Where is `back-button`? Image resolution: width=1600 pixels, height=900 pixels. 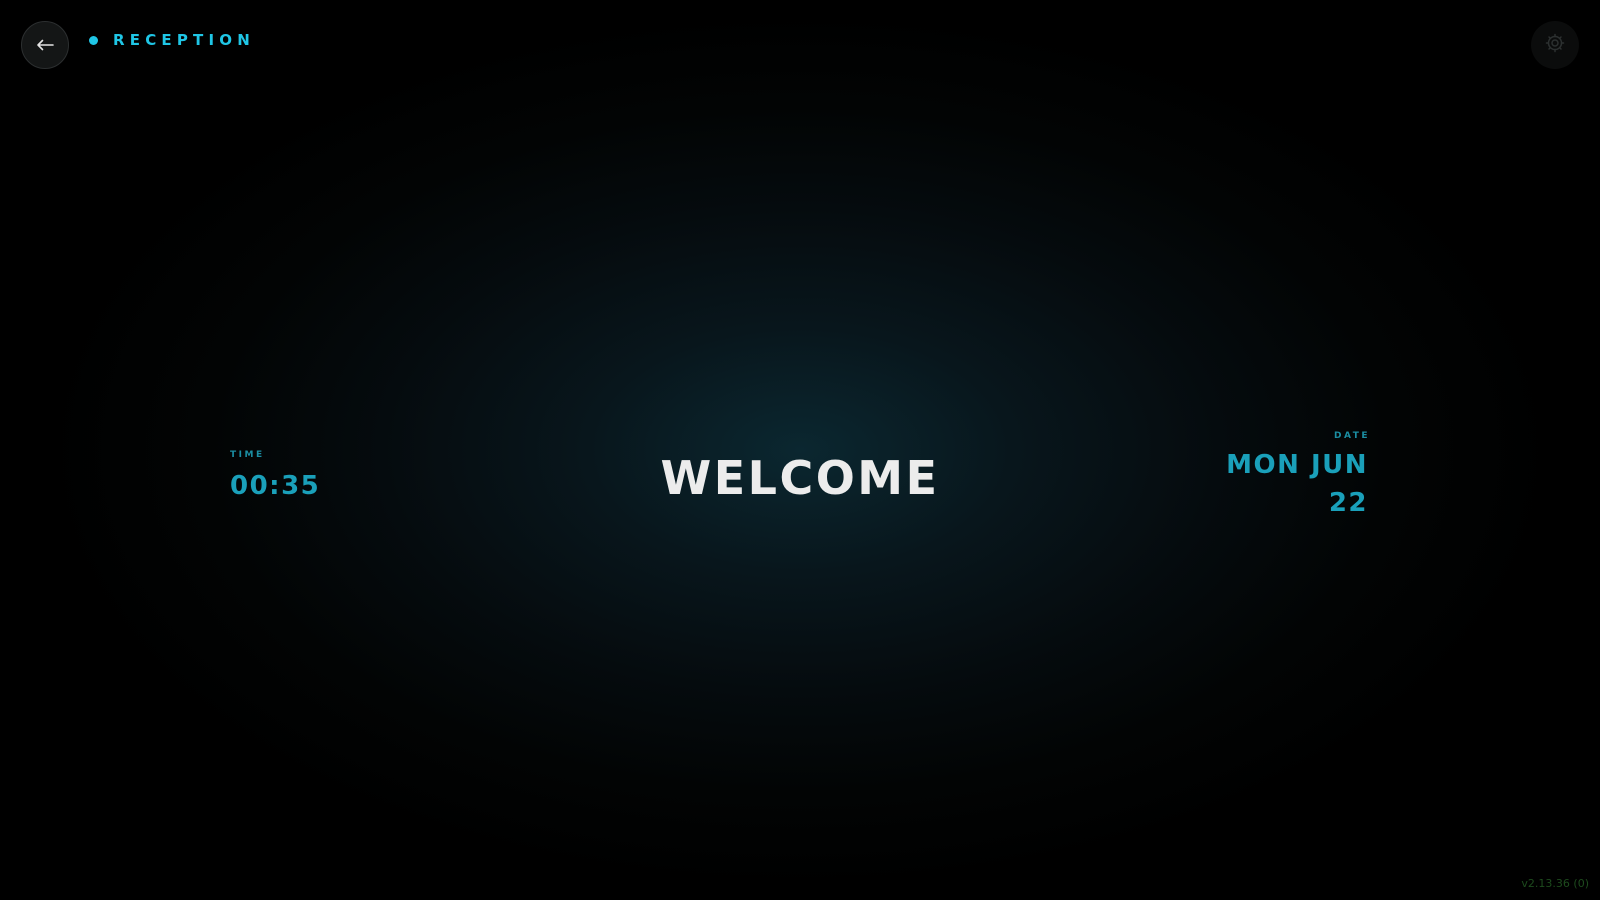 back-button is located at coordinates (45, 45).